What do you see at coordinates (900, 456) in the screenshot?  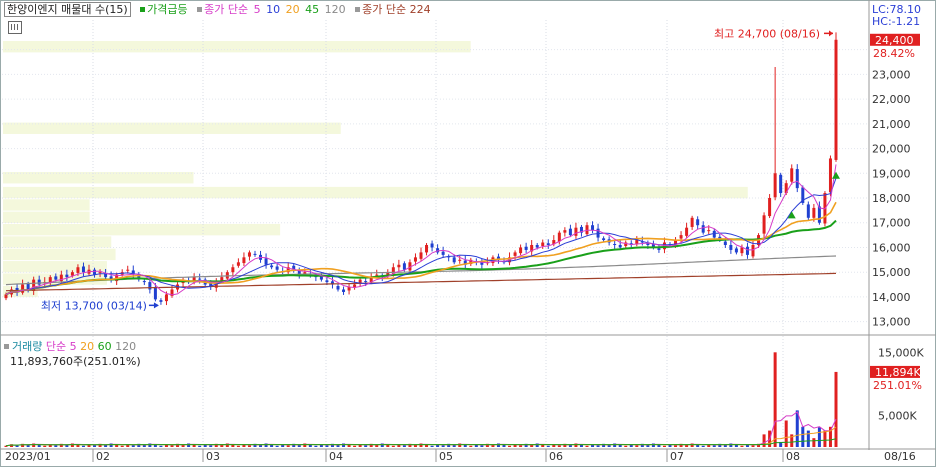 I see `time-tick-label: 08/16` at bounding box center [900, 456].